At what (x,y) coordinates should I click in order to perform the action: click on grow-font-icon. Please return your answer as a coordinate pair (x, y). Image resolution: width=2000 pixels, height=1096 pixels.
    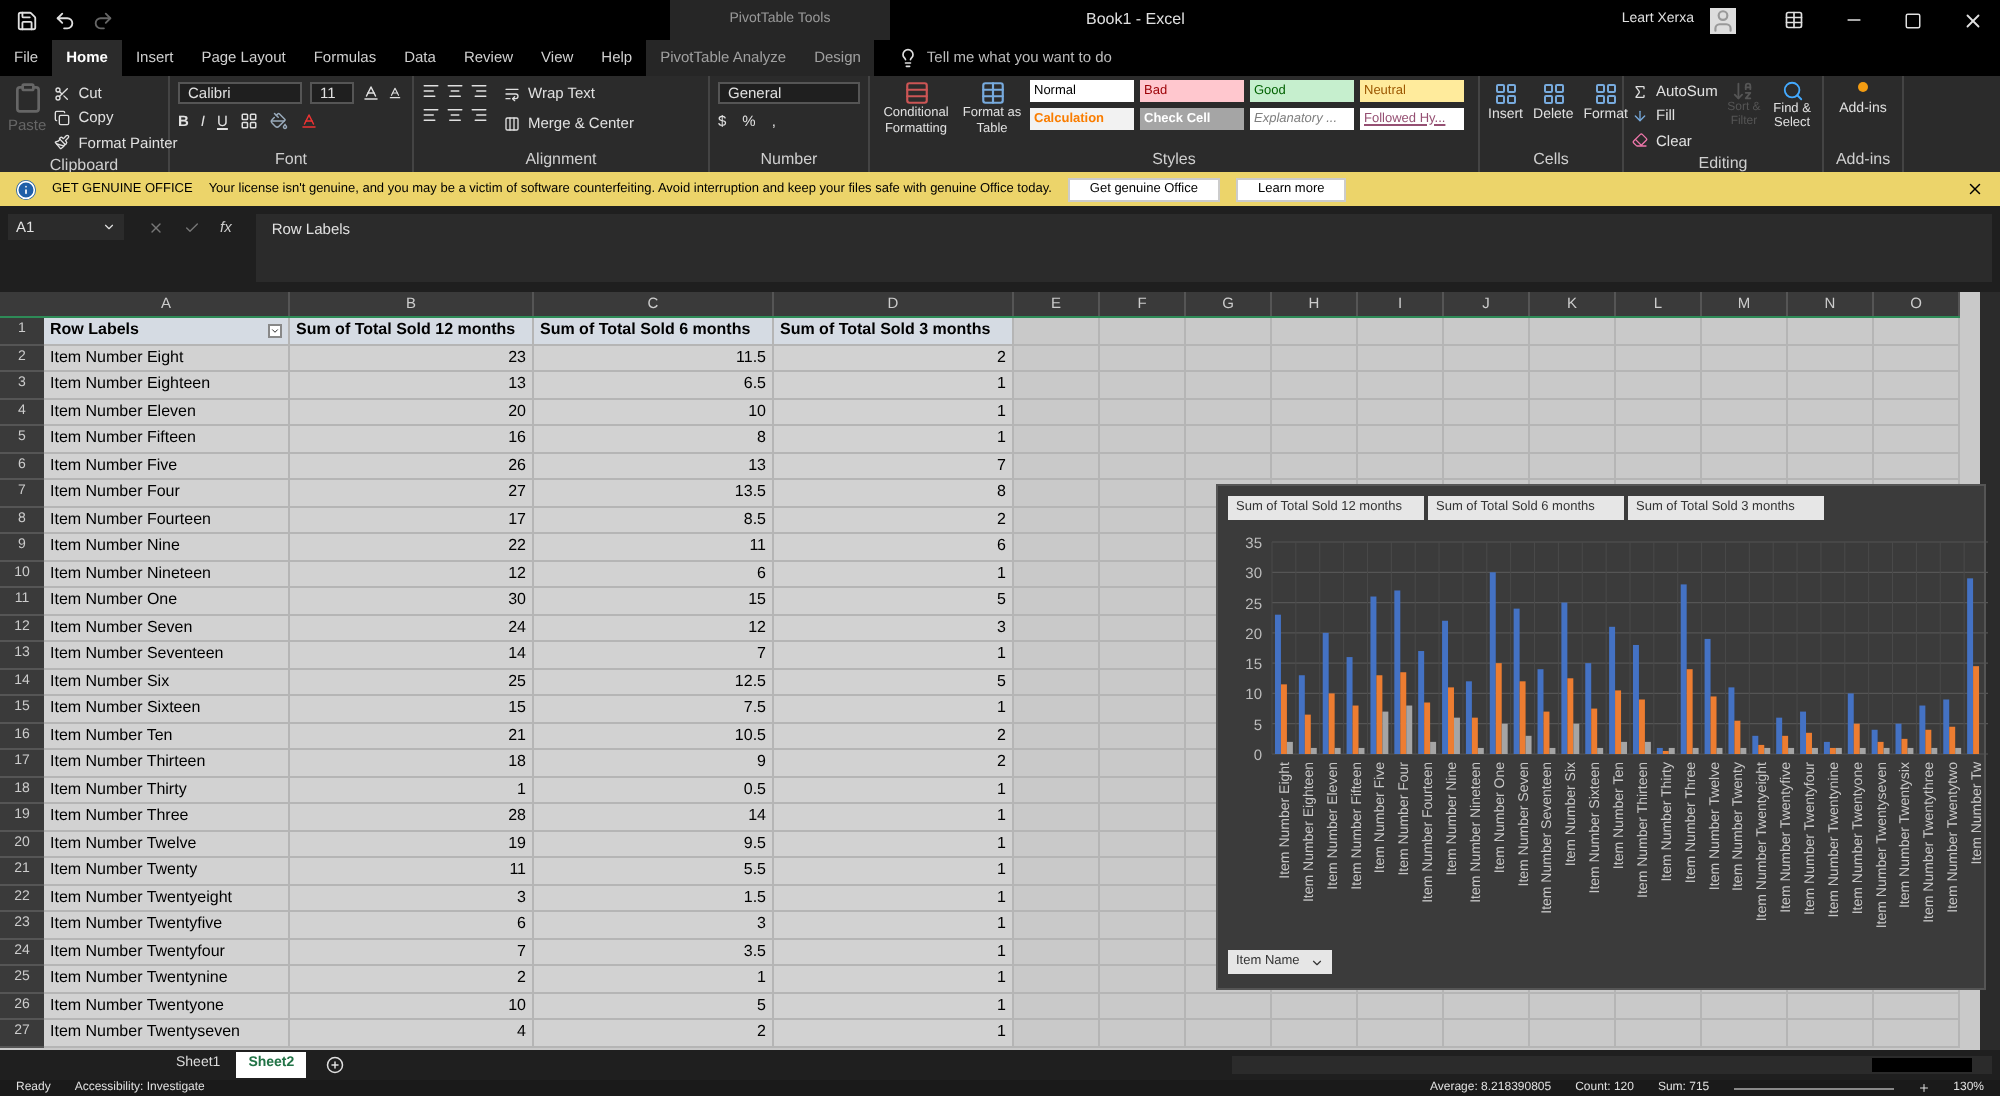
    Looking at the image, I should click on (371, 93).